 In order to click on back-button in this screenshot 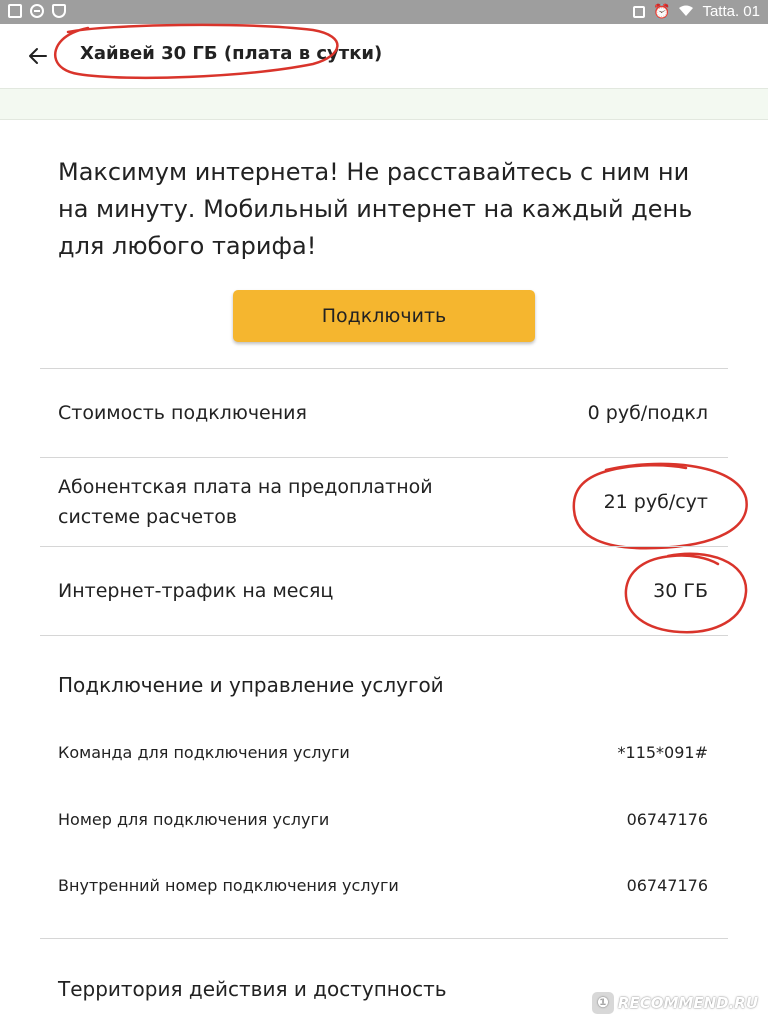, I will do `click(38, 56)`.